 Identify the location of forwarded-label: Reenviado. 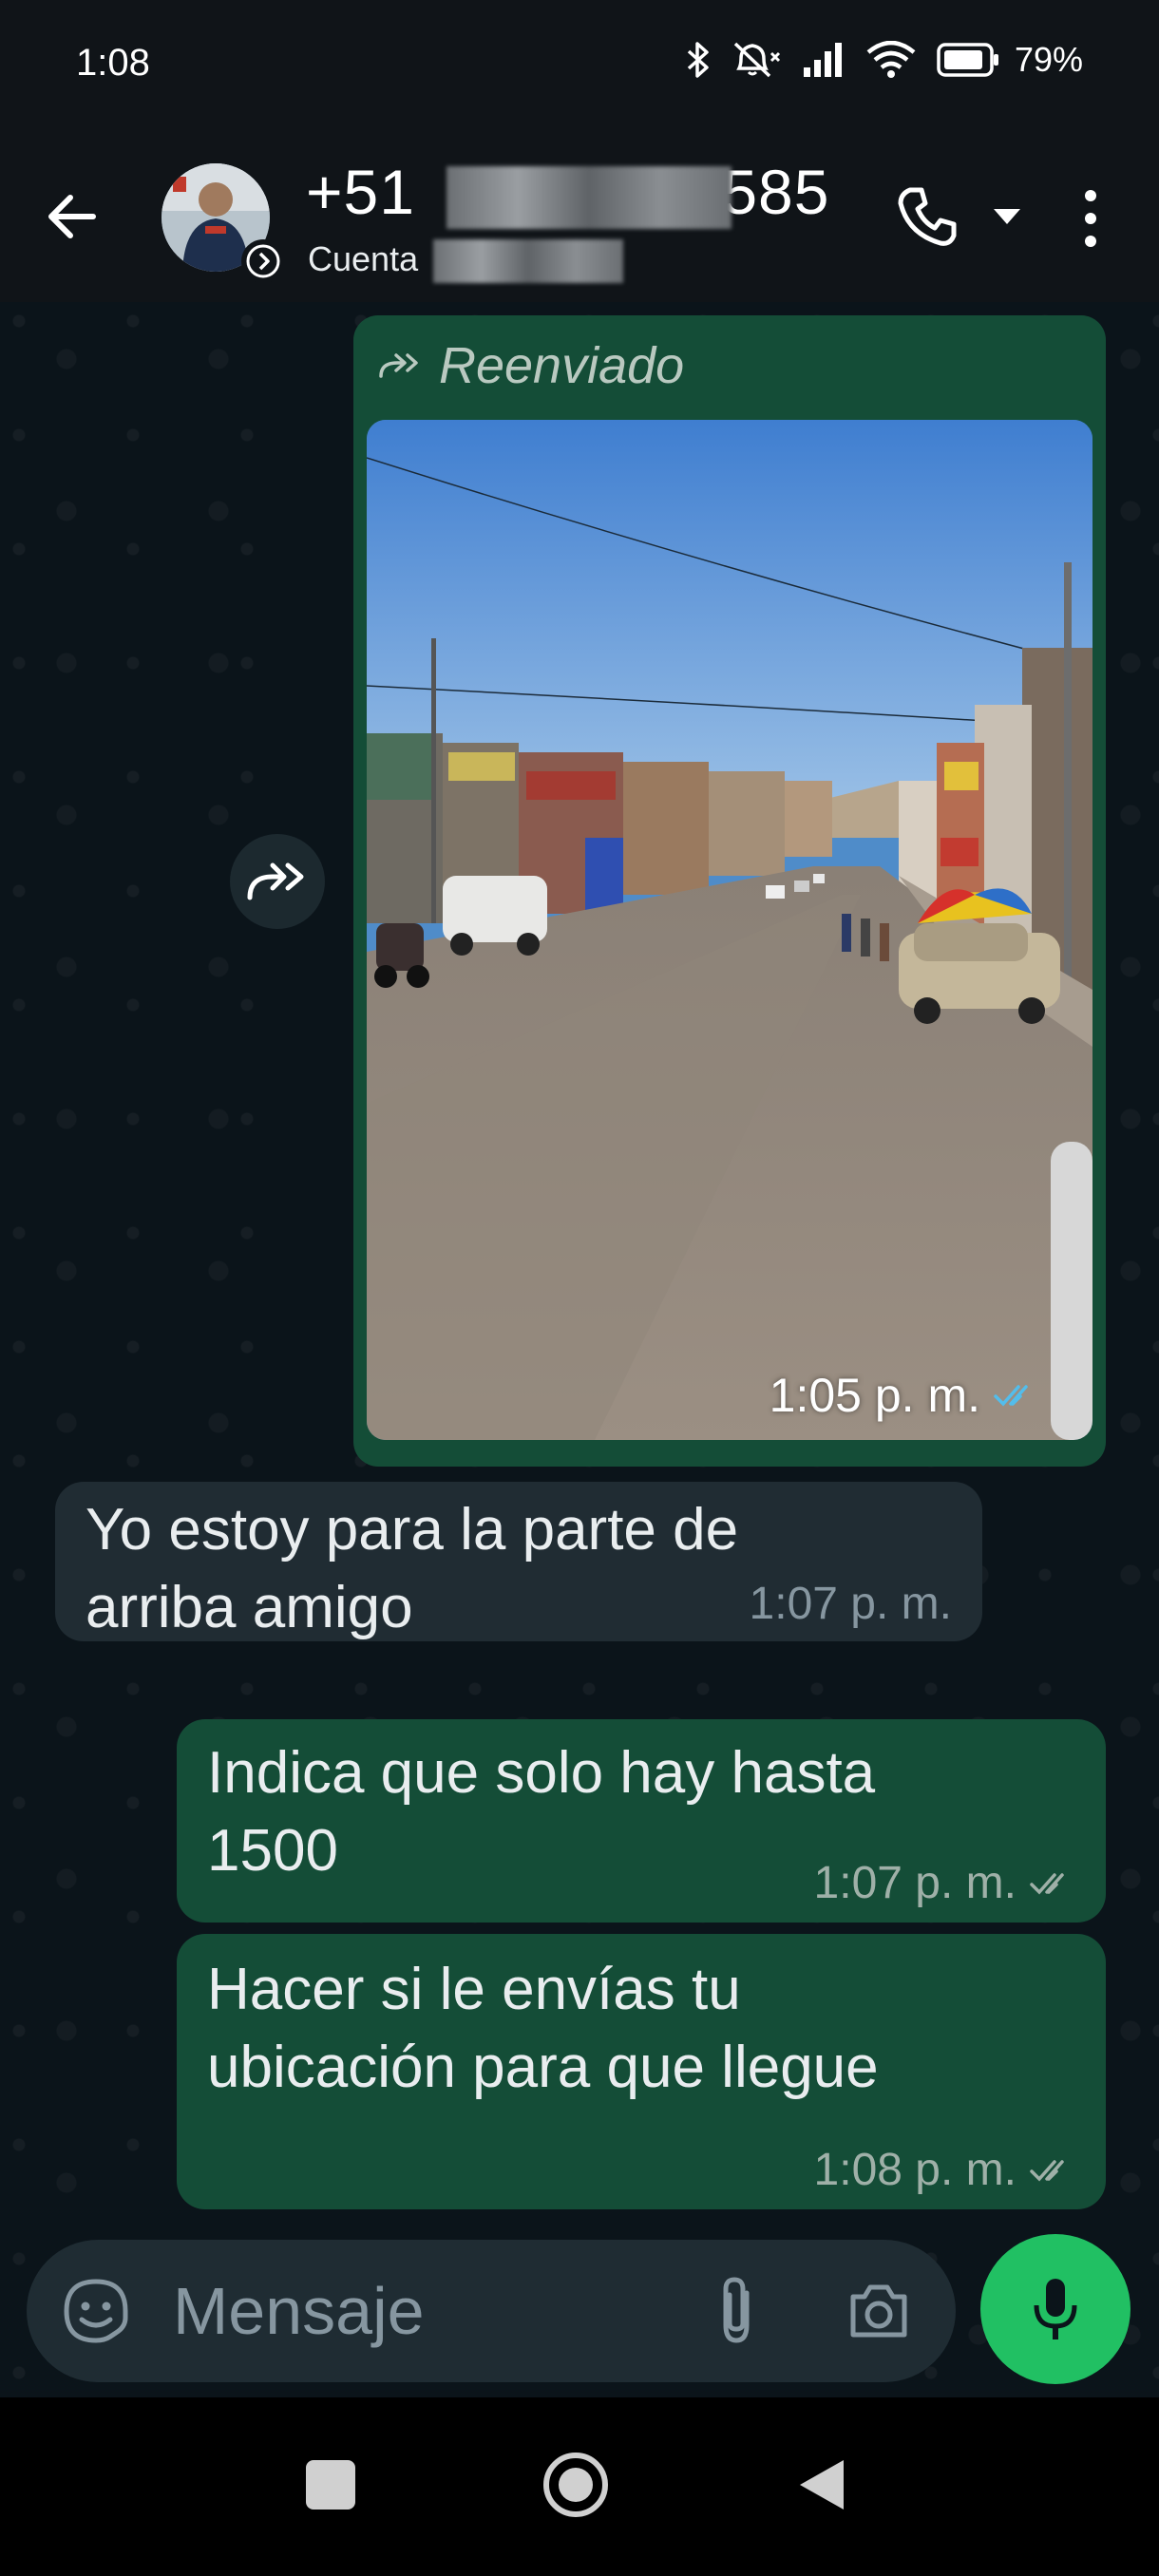
(531, 365).